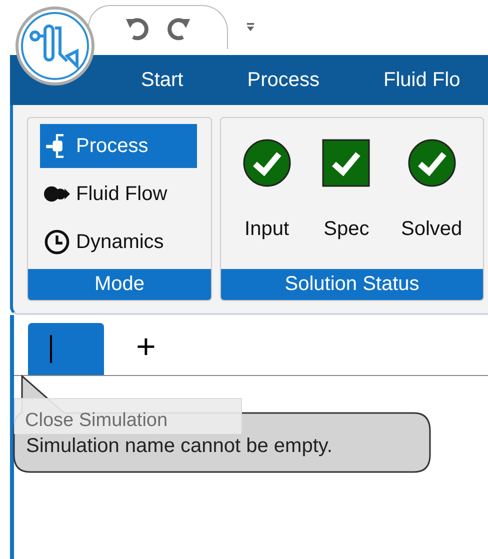  I want to click on add-tab-button: +, so click(146, 347).